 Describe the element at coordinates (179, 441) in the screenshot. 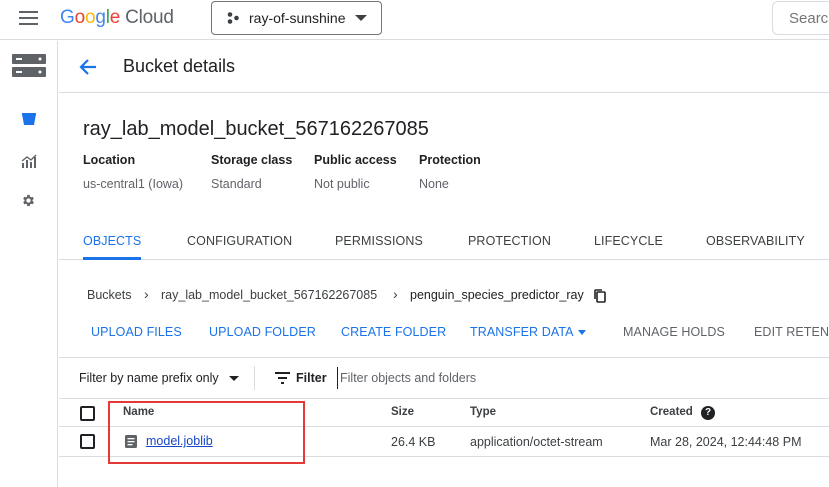

I see `object-name-link: model.joblib` at that location.